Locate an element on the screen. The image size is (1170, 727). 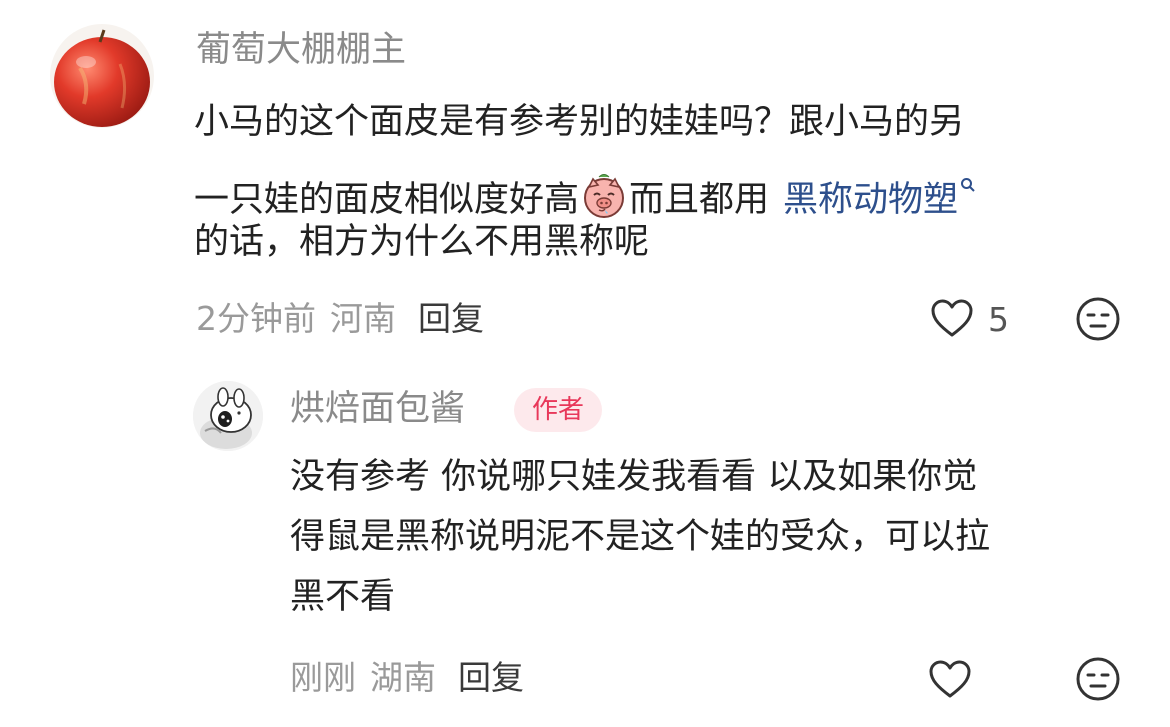
reply-time: 刚刚 is located at coordinates (323, 677).